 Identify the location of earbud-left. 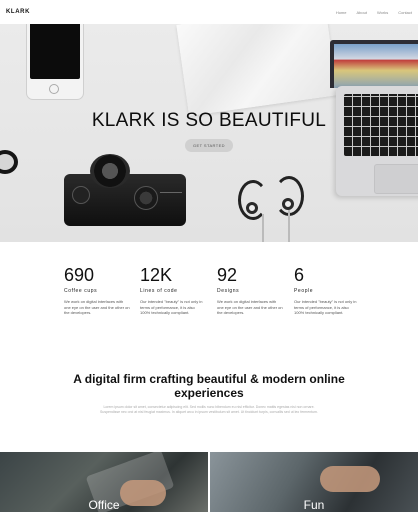
(252, 208).